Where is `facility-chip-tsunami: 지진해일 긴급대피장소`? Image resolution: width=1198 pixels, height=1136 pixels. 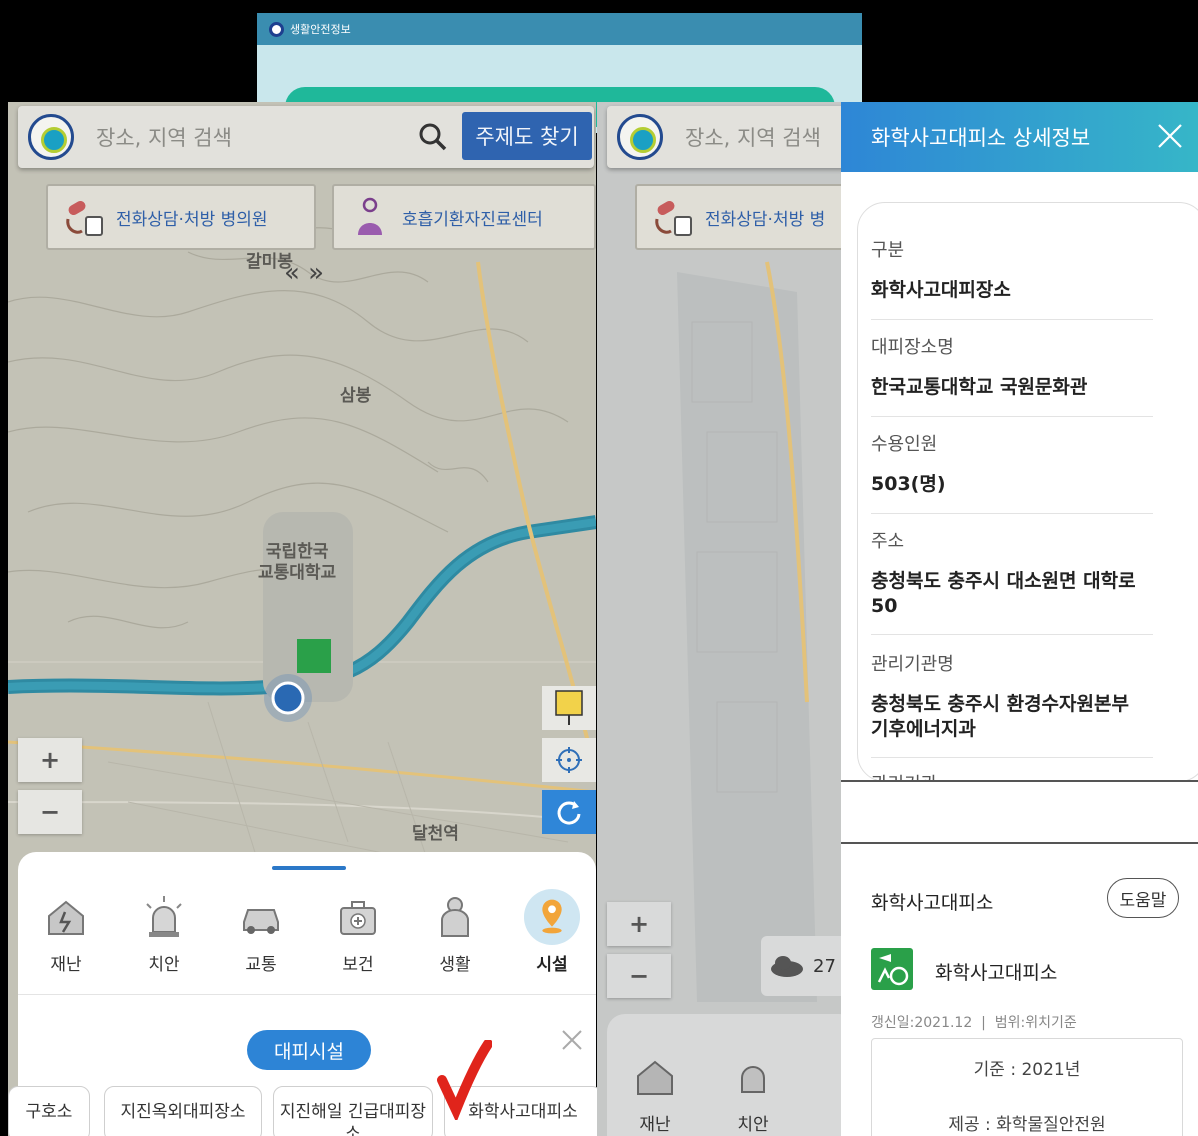 facility-chip-tsunami: 지진해일 긴급대피장소 is located at coordinates (353, 1111).